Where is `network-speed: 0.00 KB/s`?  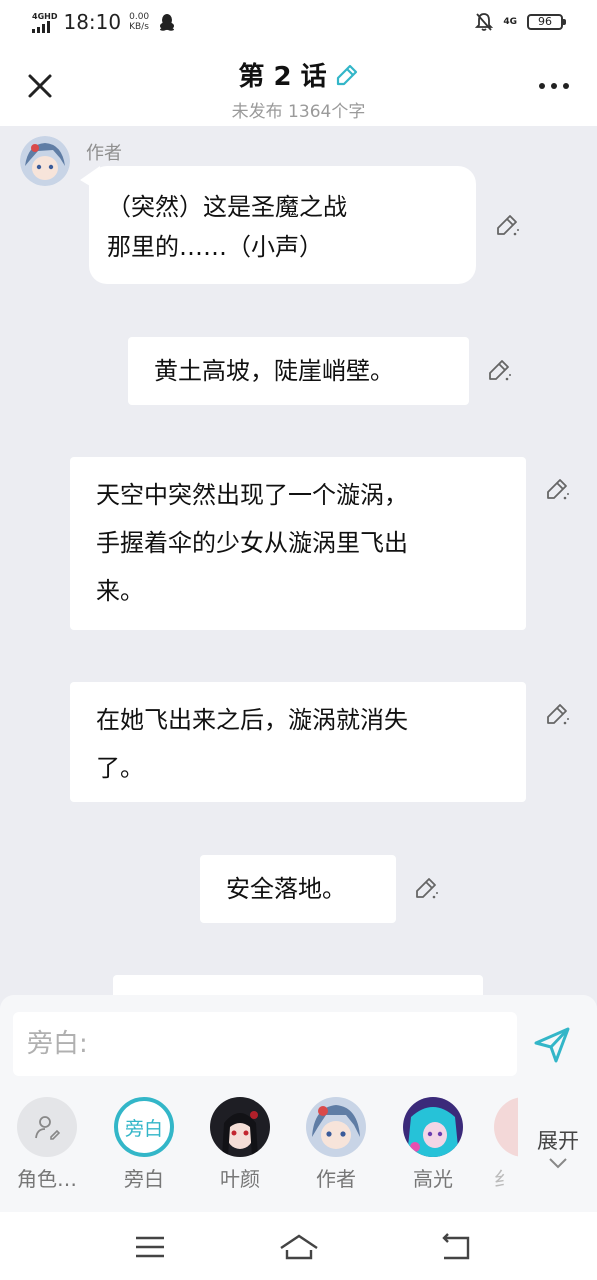
network-speed: 0.00 KB/s is located at coordinates (139, 22).